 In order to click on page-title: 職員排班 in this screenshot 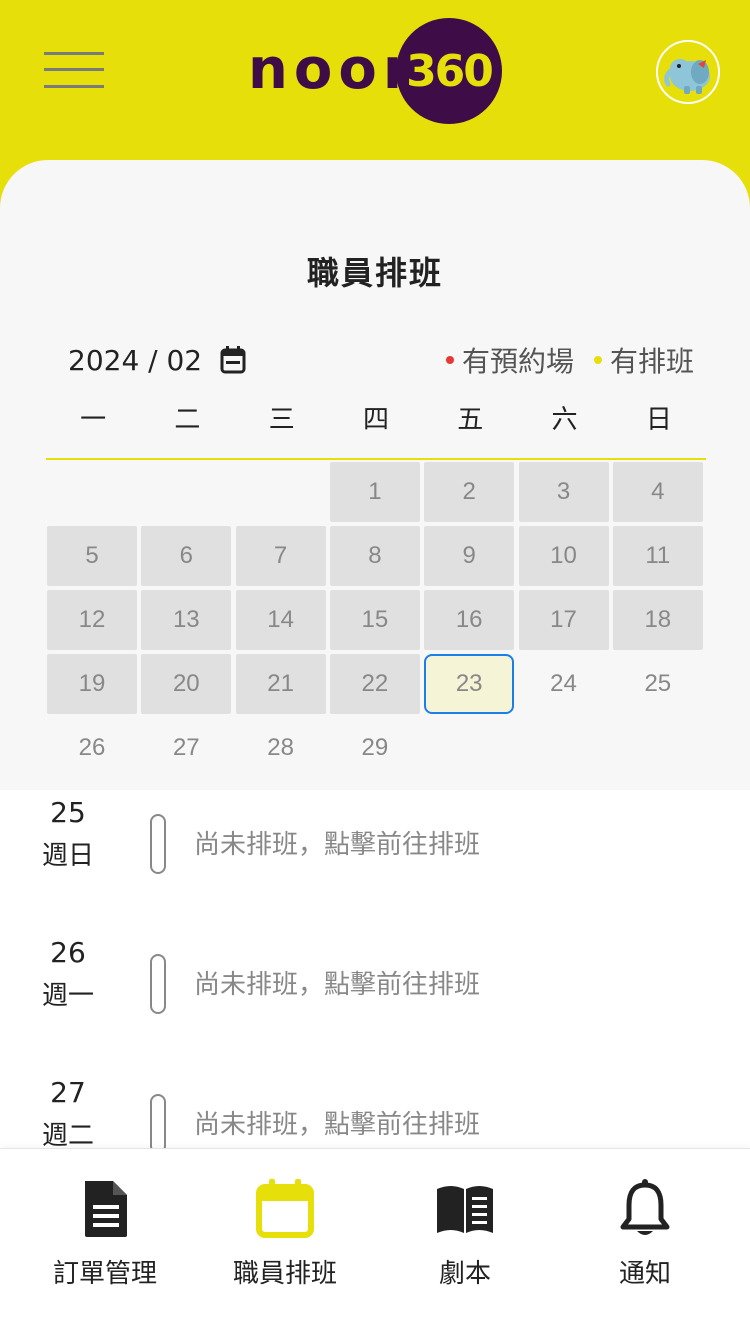, I will do `click(374, 273)`.